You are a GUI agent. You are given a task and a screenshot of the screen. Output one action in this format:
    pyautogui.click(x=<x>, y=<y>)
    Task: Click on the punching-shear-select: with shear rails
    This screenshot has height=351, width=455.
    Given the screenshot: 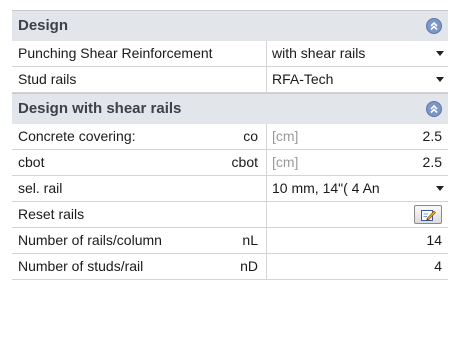 What is the action you would take?
    pyautogui.click(x=318, y=53)
    